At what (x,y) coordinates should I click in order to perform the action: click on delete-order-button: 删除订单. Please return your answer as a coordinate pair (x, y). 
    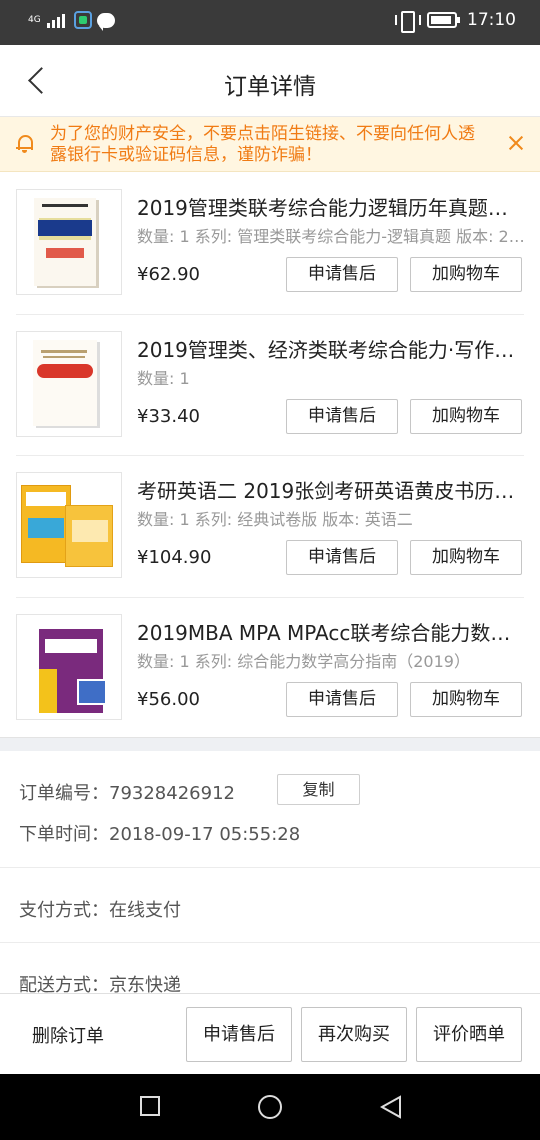
    Looking at the image, I should click on (68, 1035).